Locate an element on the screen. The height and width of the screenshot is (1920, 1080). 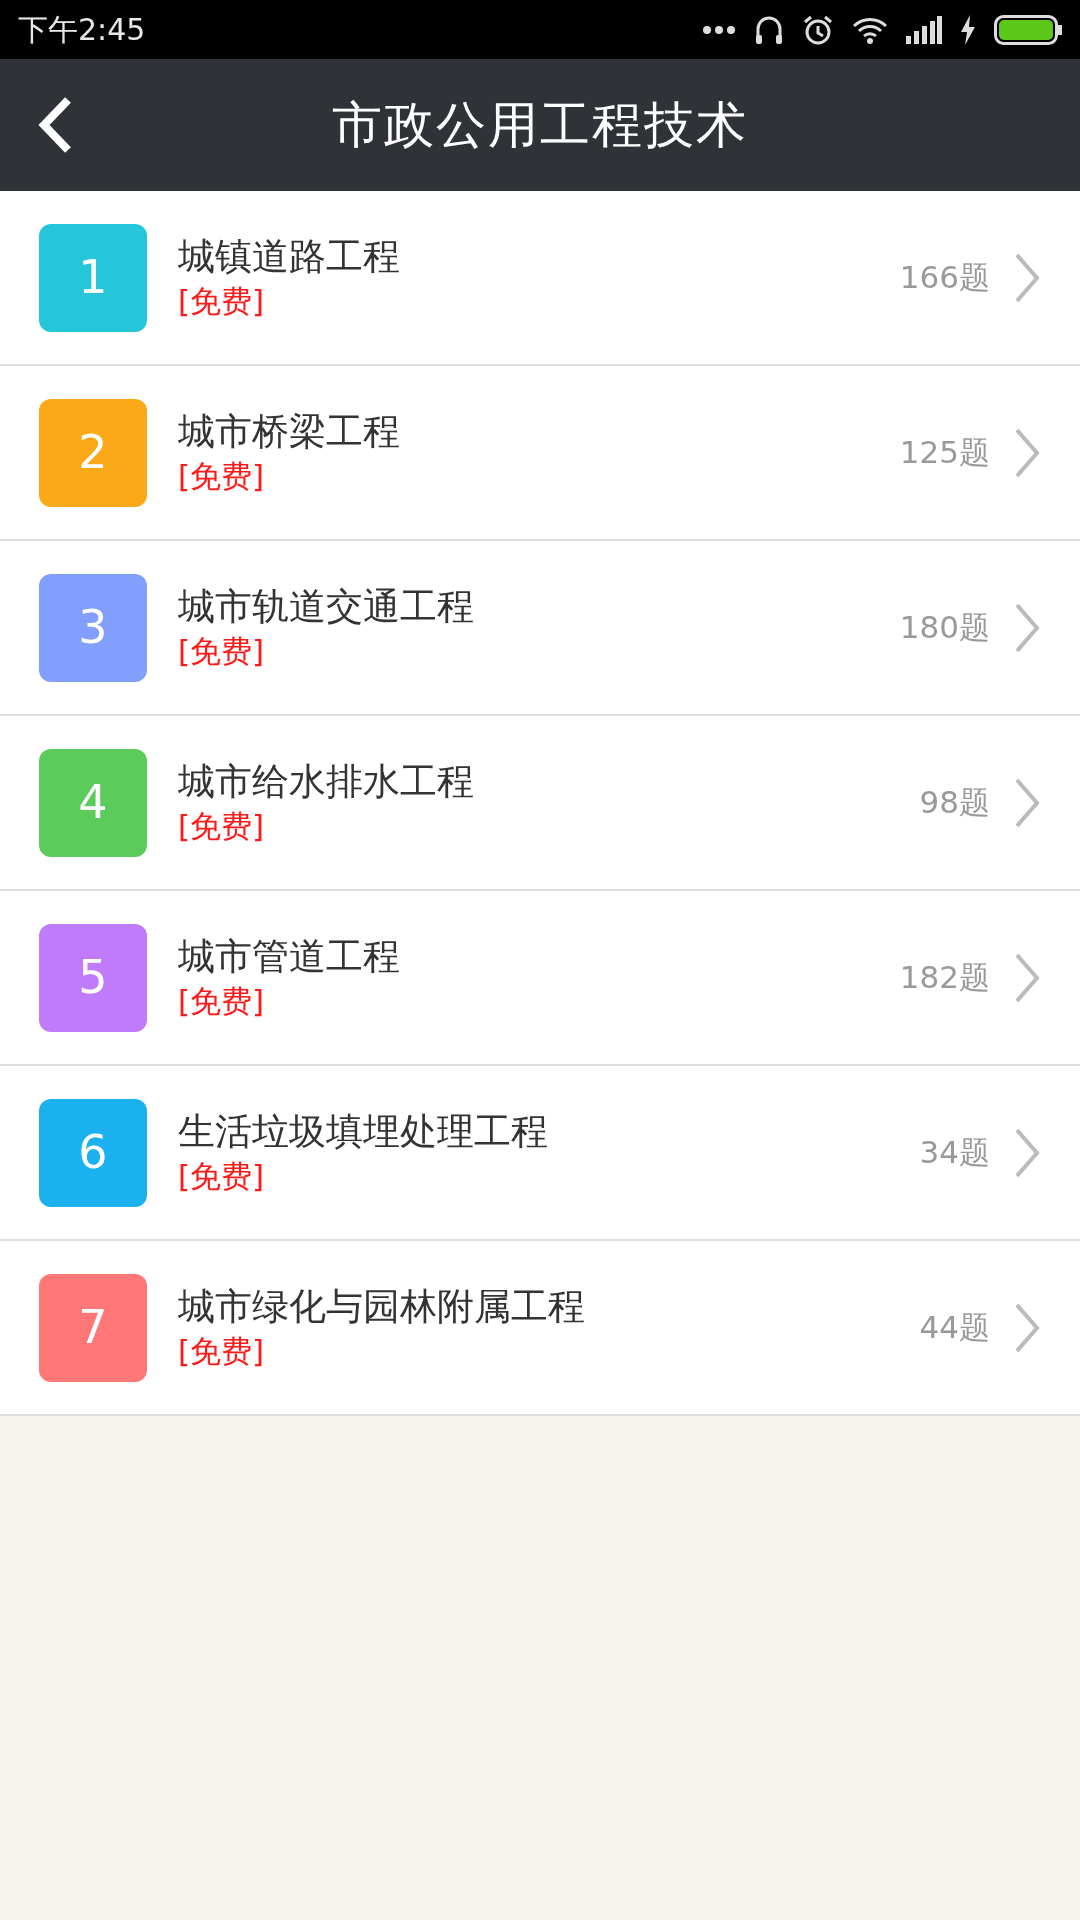
question-count: 44题 is located at coordinates (954, 1328).